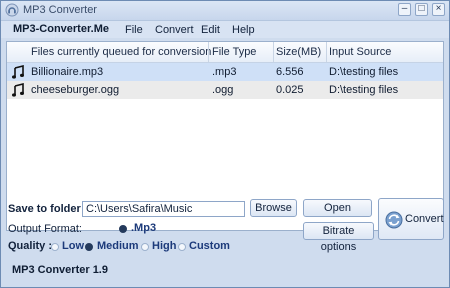  I want to click on output-format-label: Output Format:, so click(45, 229).